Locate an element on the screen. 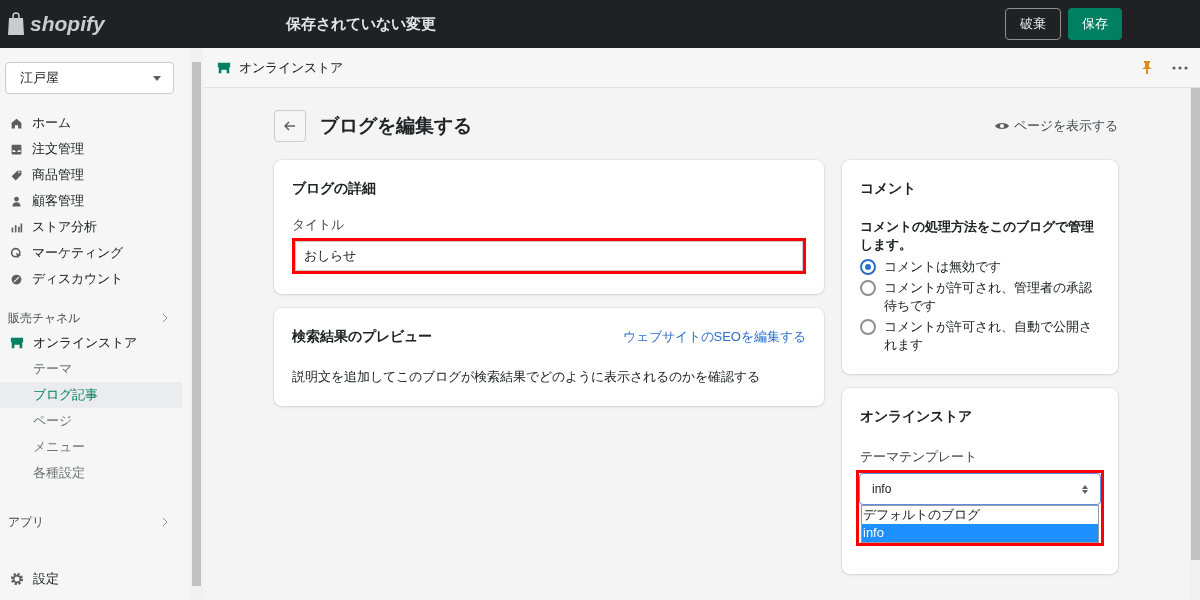 Image resolution: width=1200 pixels, height=600 pixels. card-title: 検索結果のプレビュー is located at coordinates (362, 337).